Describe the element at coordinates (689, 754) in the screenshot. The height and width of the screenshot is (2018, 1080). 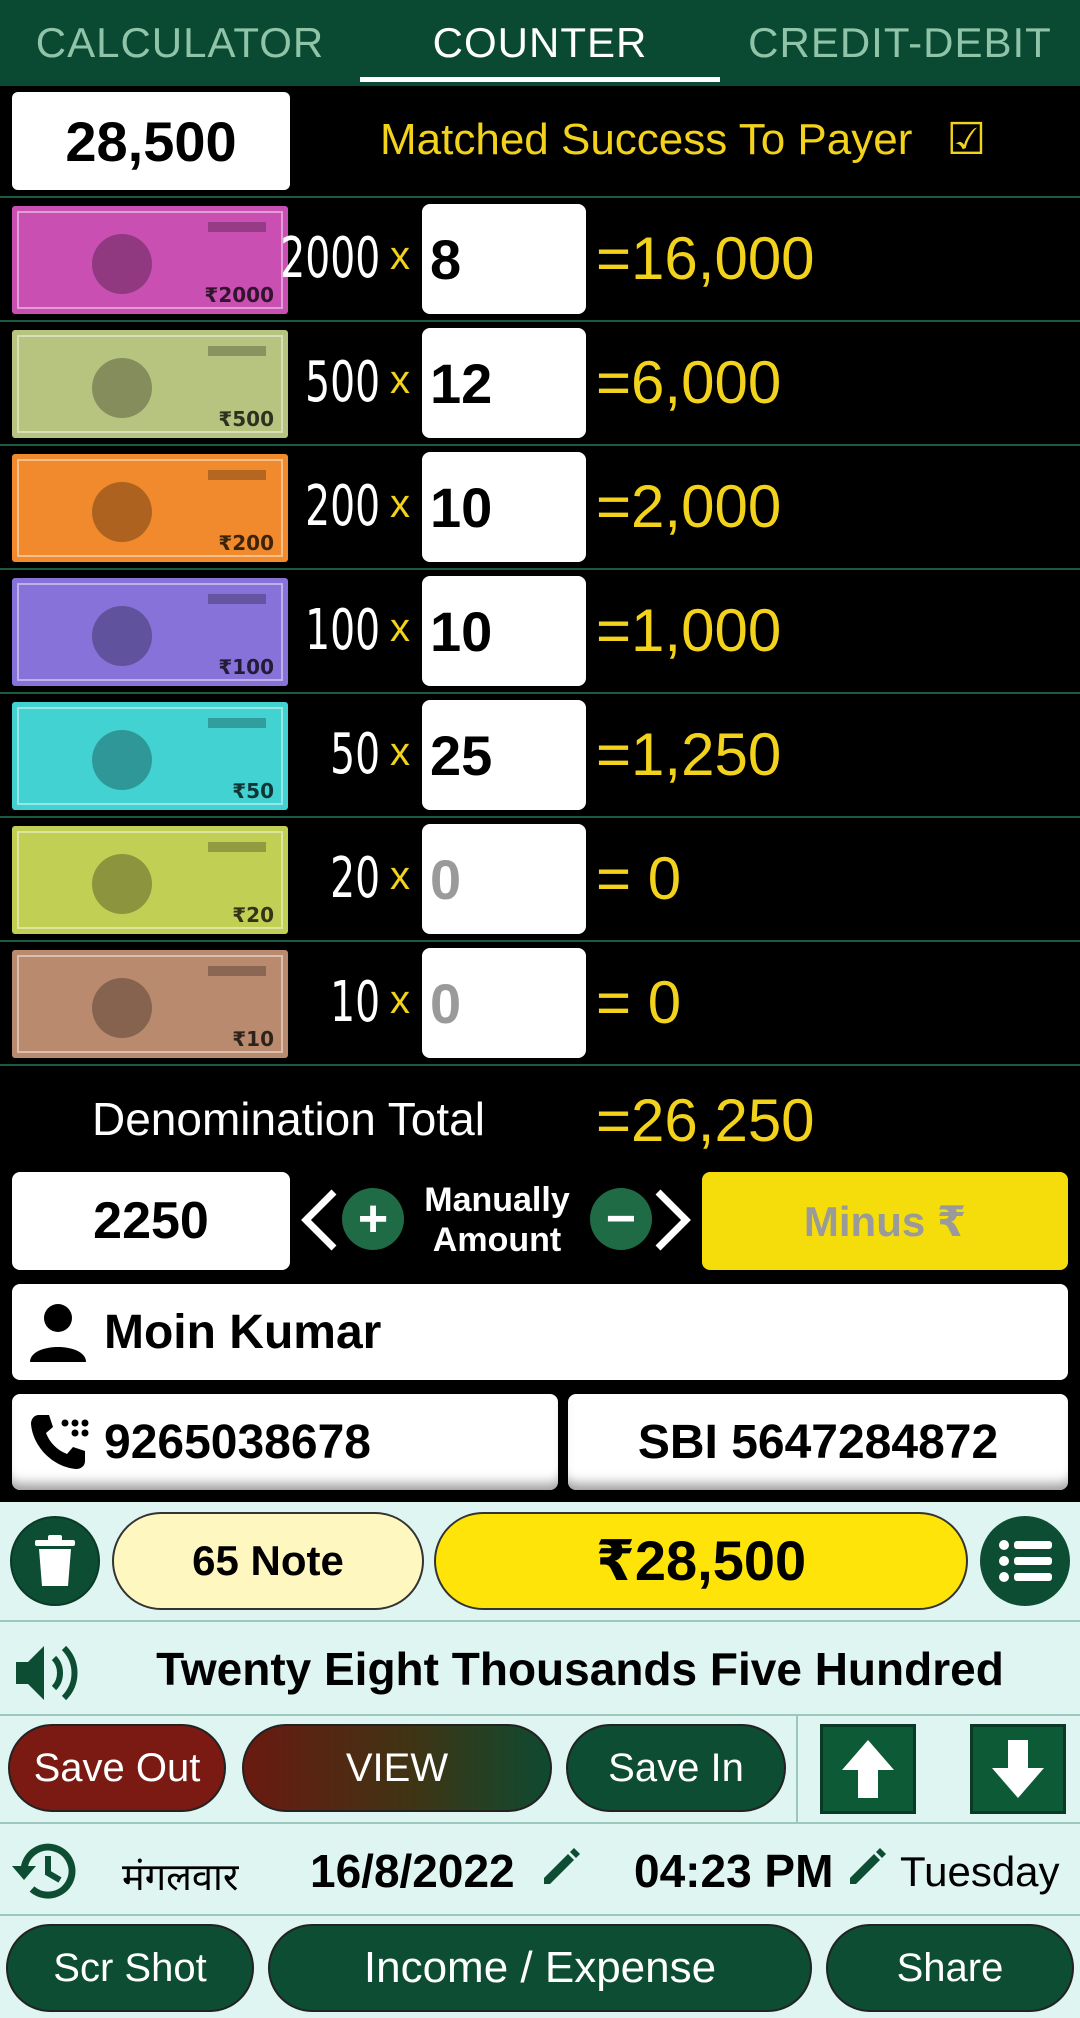
I see `denomination-result: =1,250` at that location.